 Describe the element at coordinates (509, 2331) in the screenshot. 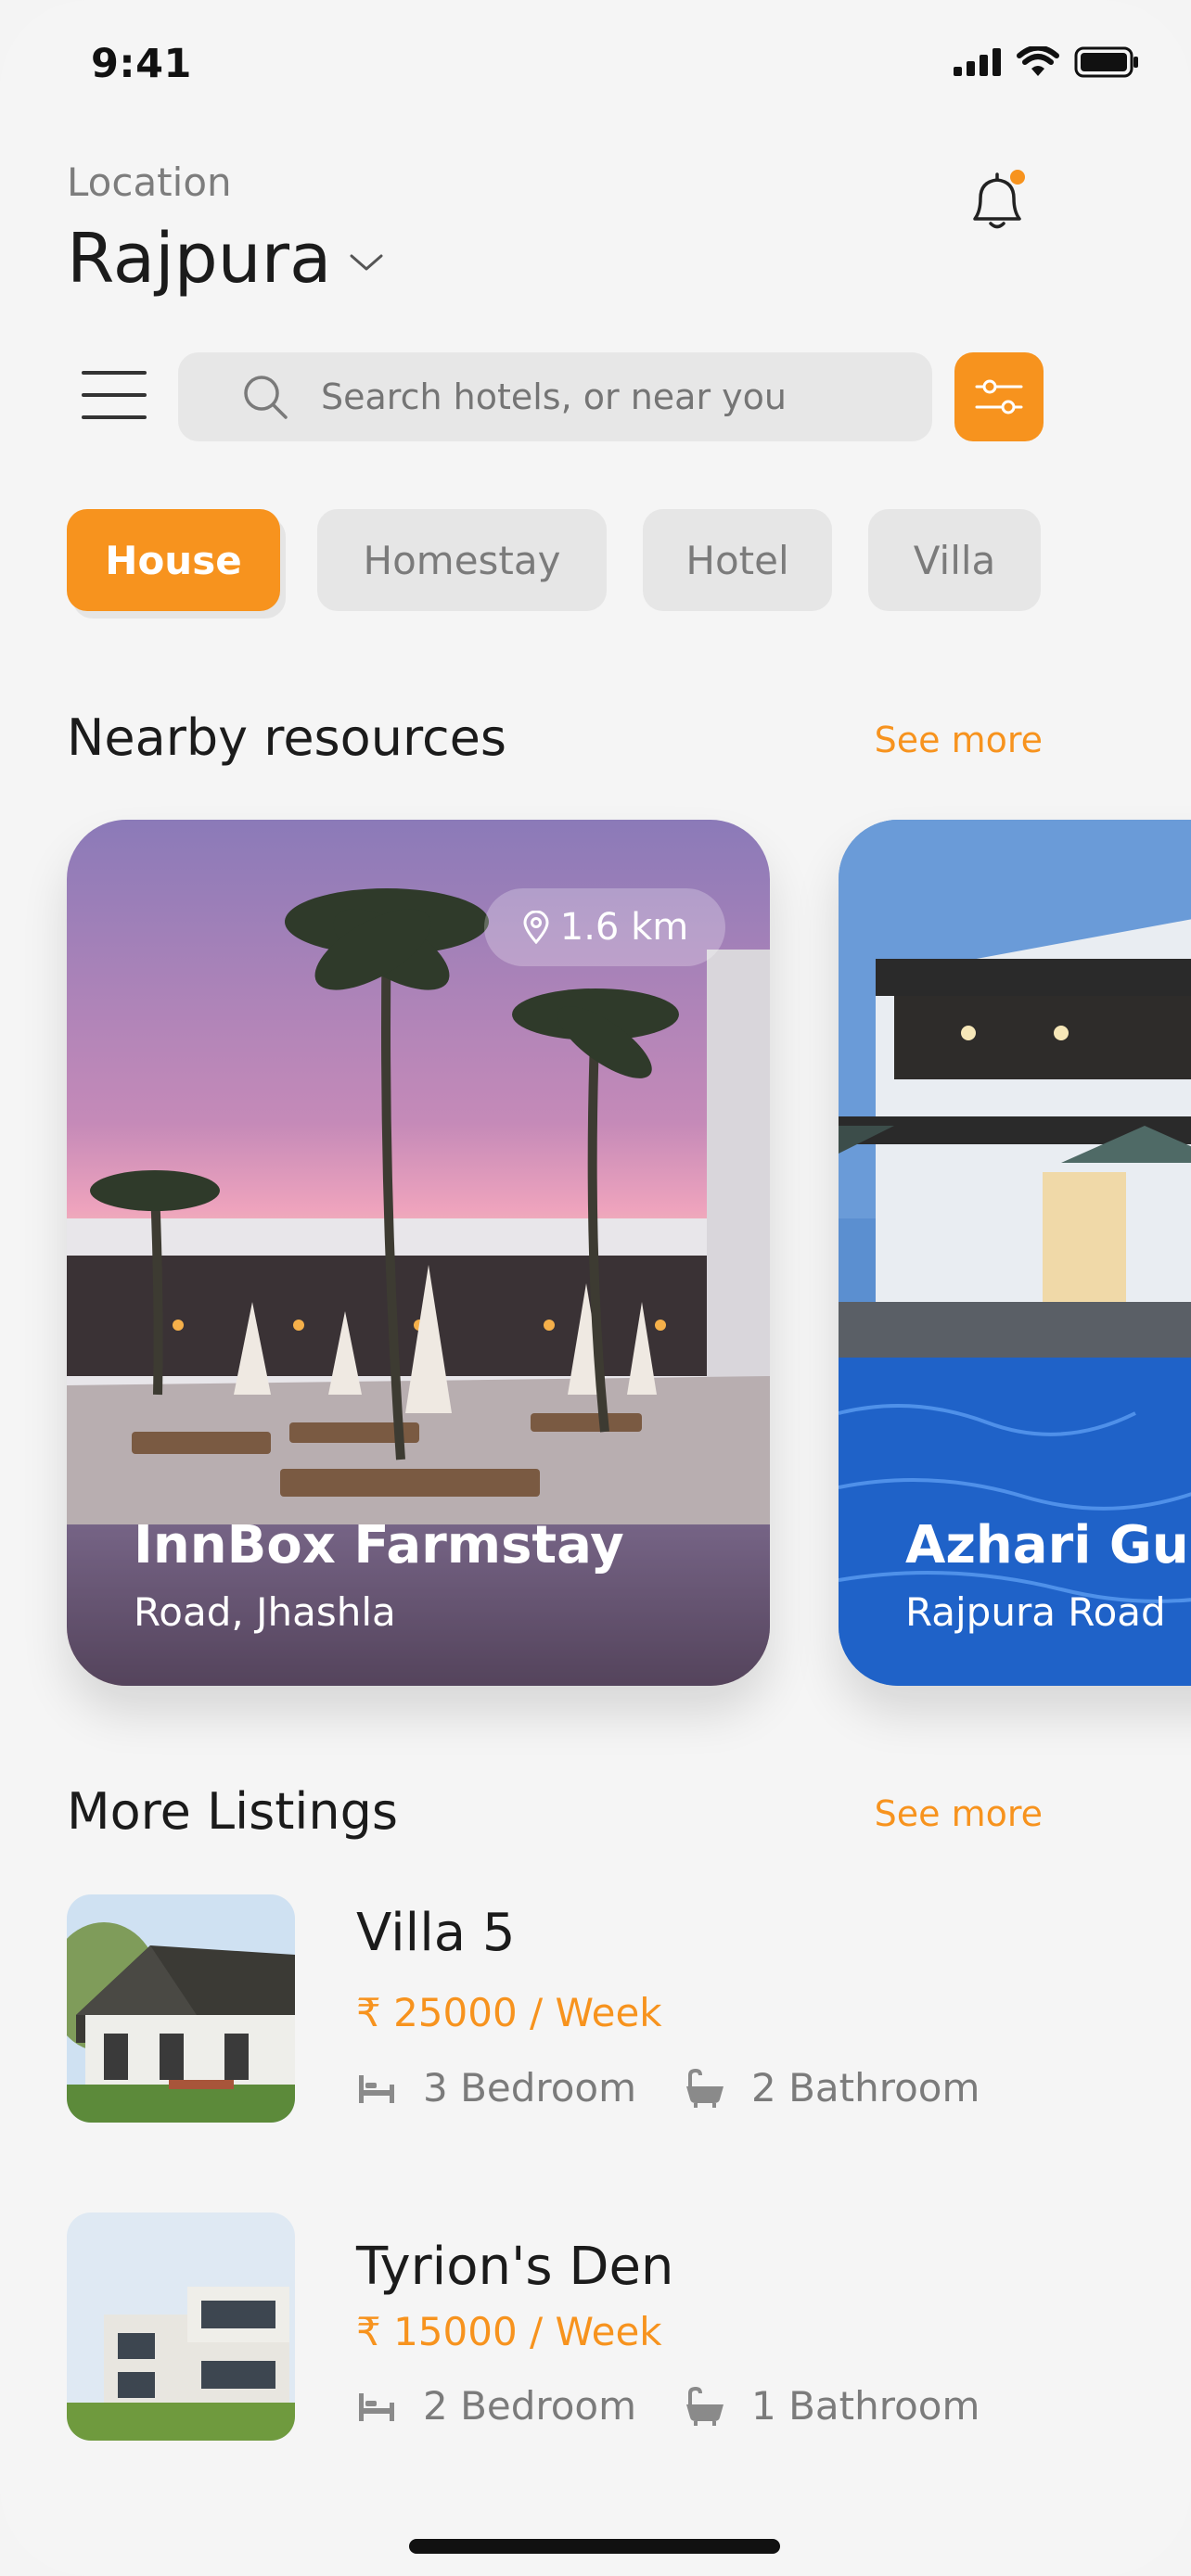

I see `listing-price: ₹ 15000 / Week` at that location.